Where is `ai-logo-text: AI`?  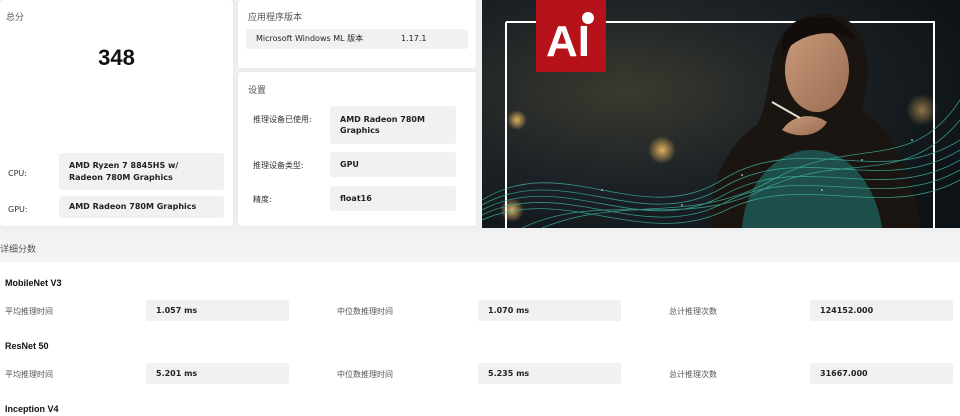
ai-logo-text: AI is located at coordinates (568, 41).